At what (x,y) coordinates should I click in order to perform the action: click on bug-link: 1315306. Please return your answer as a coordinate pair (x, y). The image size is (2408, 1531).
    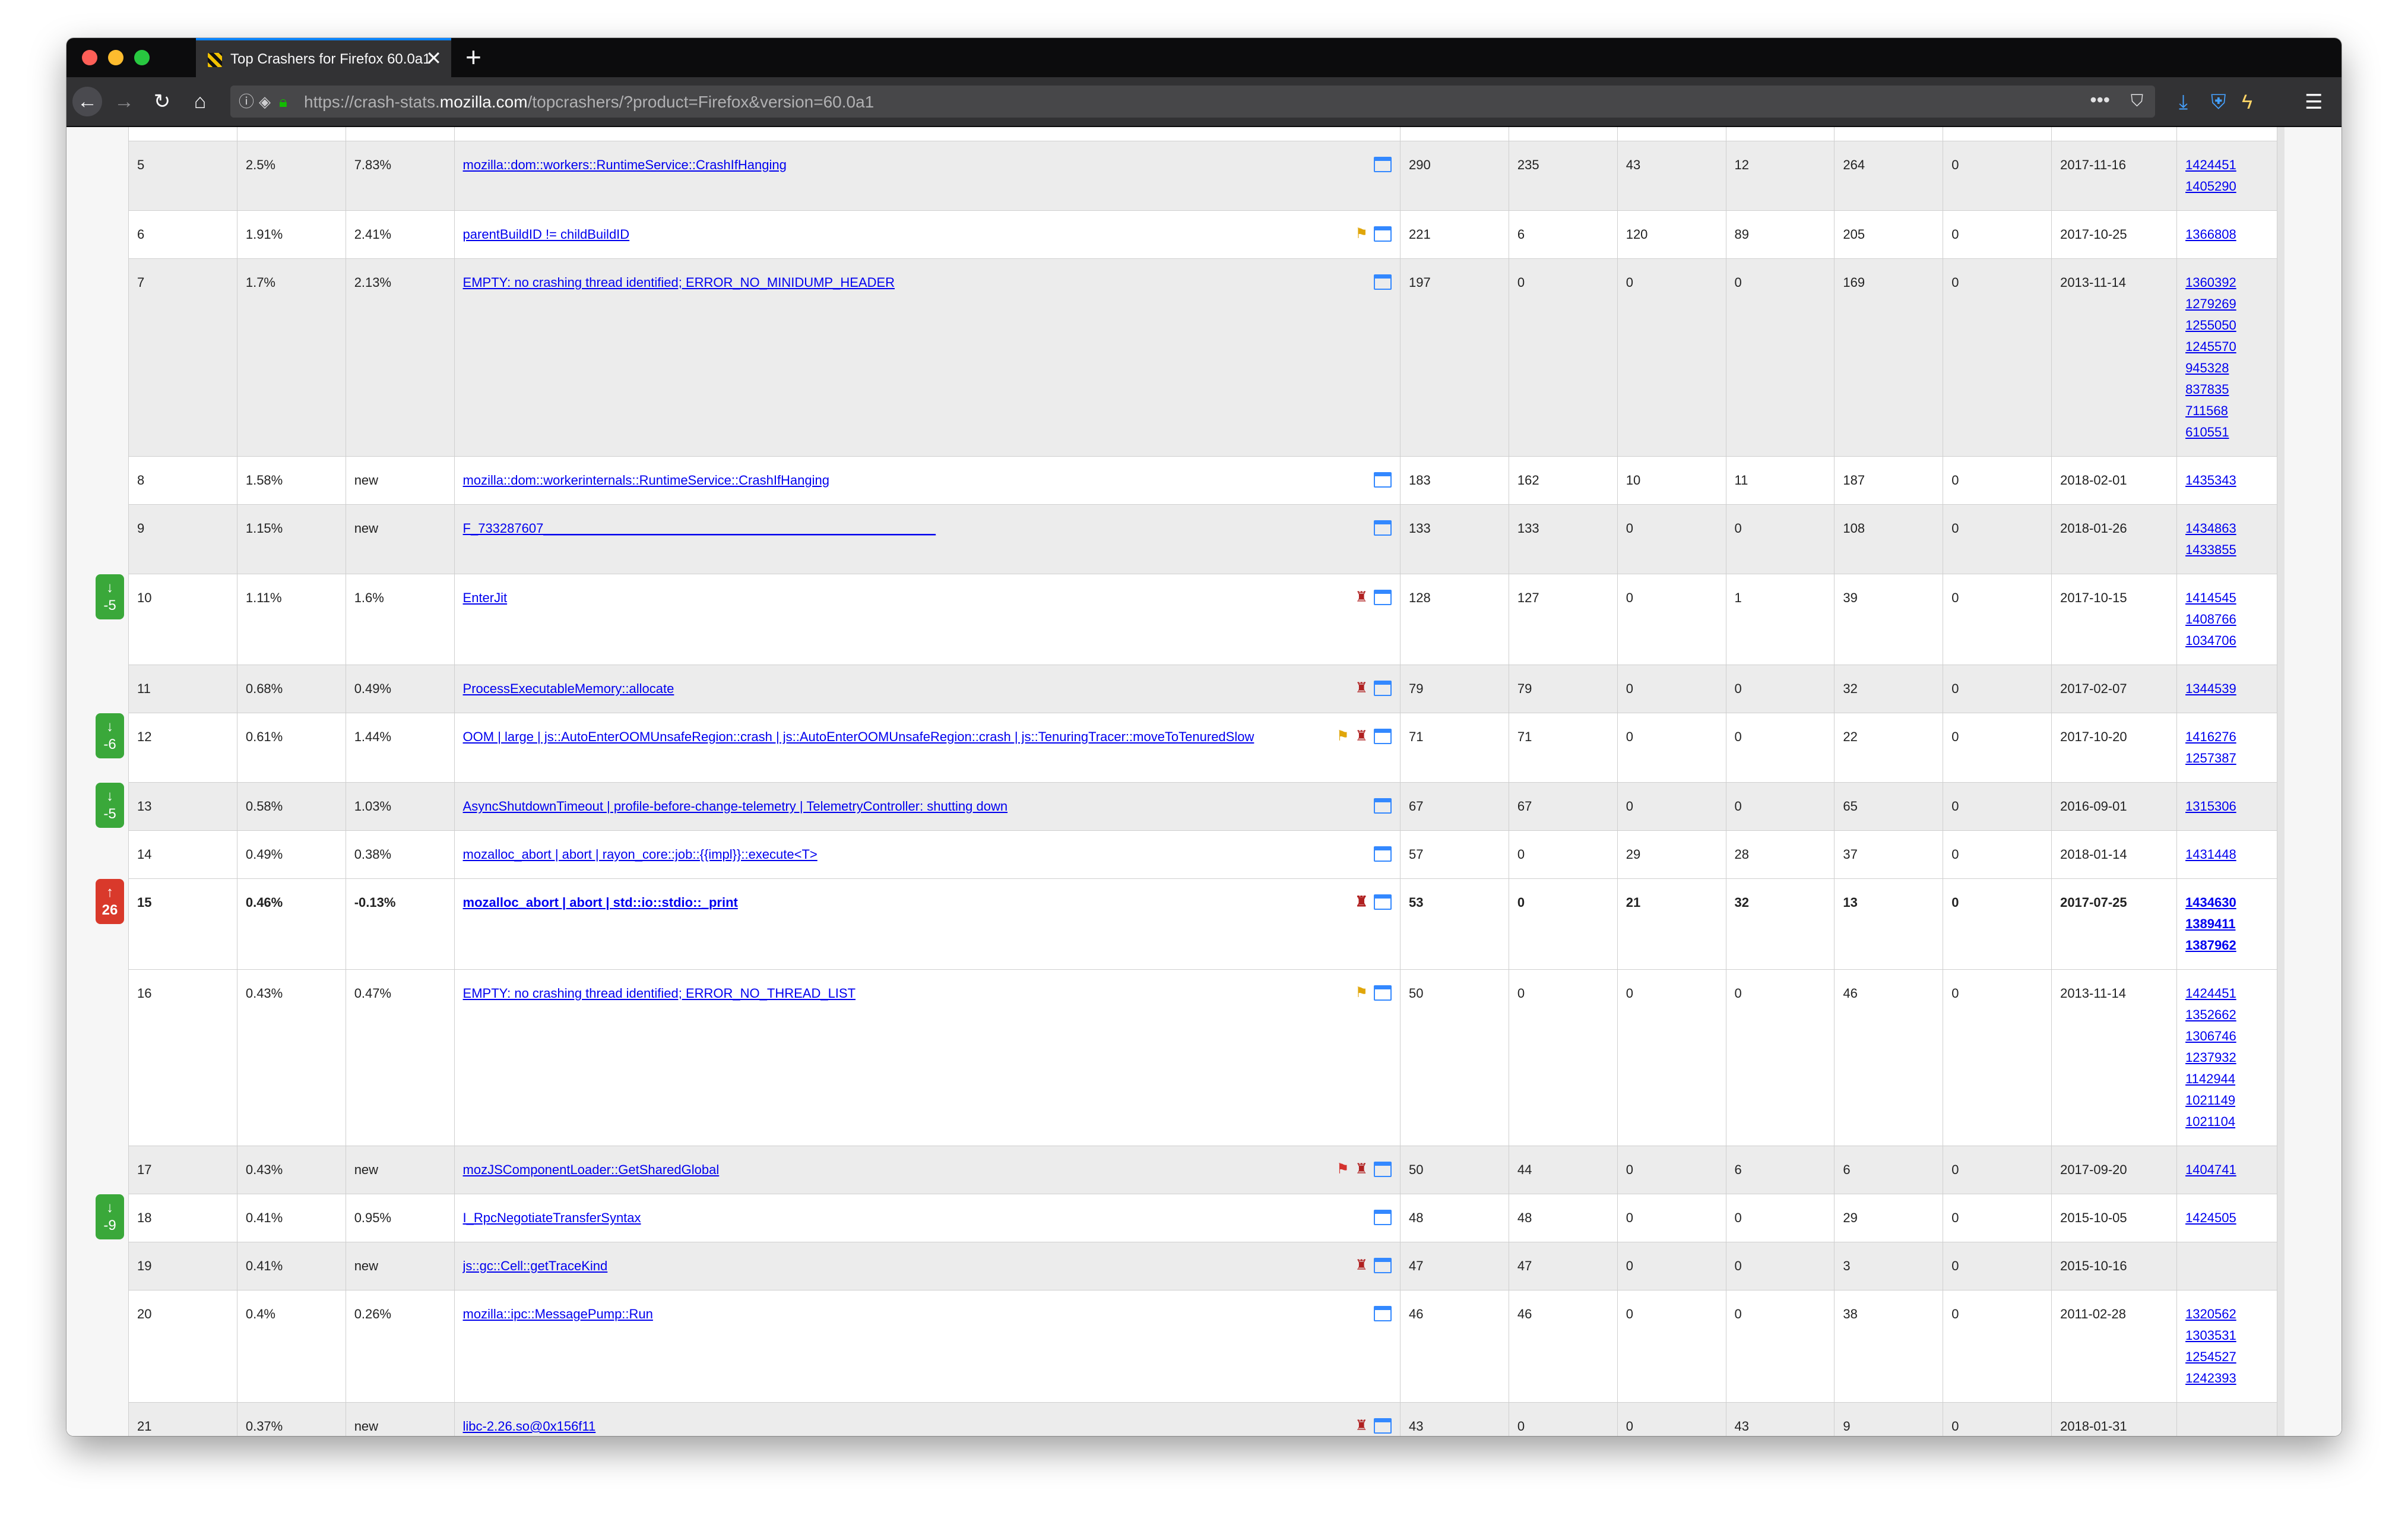
    Looking at the image, I should click on (2227, 806).